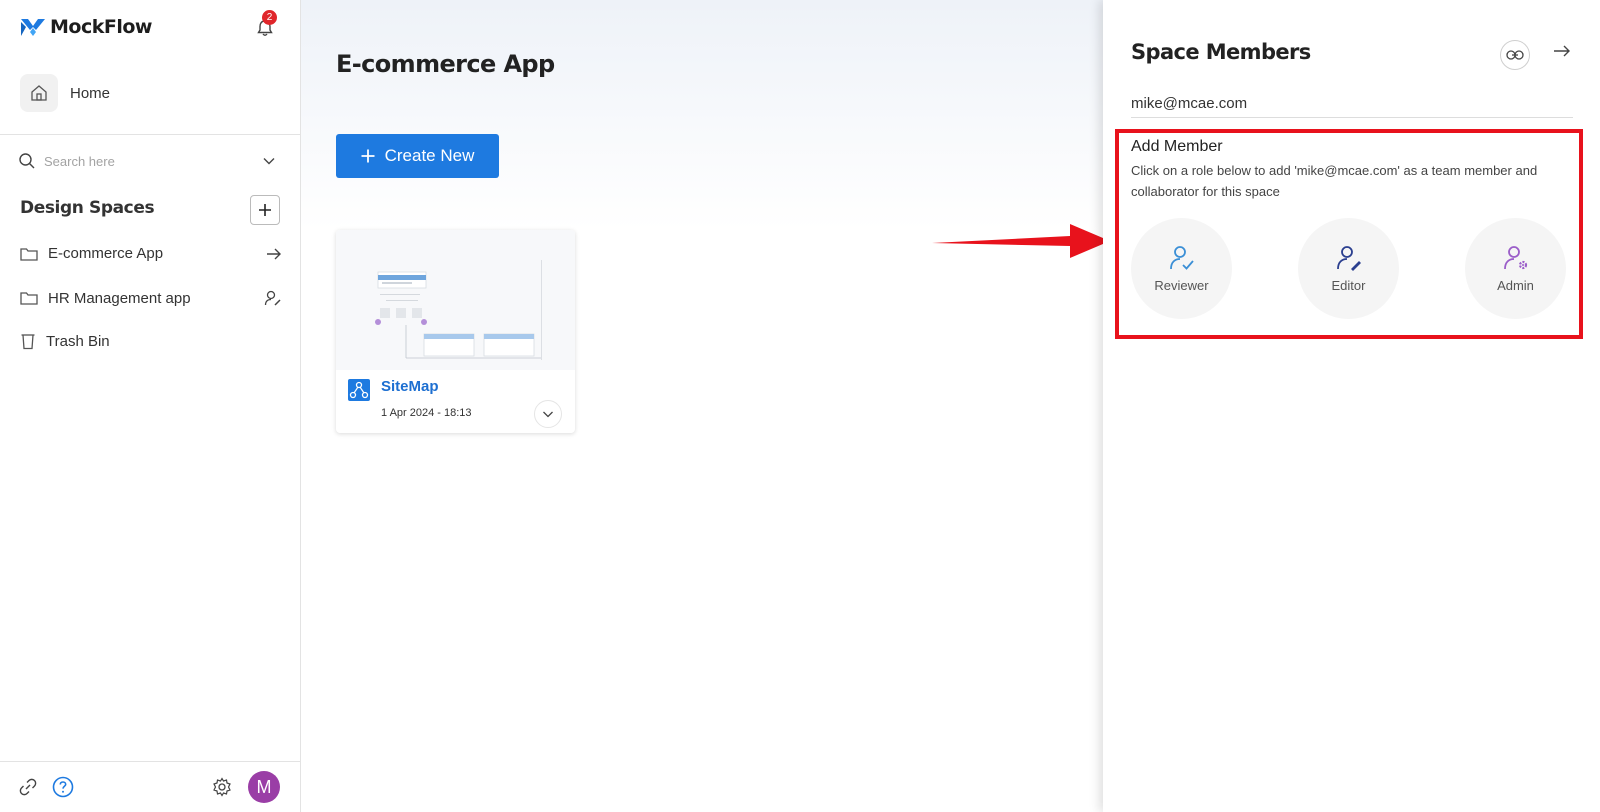 The image size is (1600, 812). Describe the element at coordinates (429, 155) in the screenshot. I see `create-new-label: Create New` at that location.